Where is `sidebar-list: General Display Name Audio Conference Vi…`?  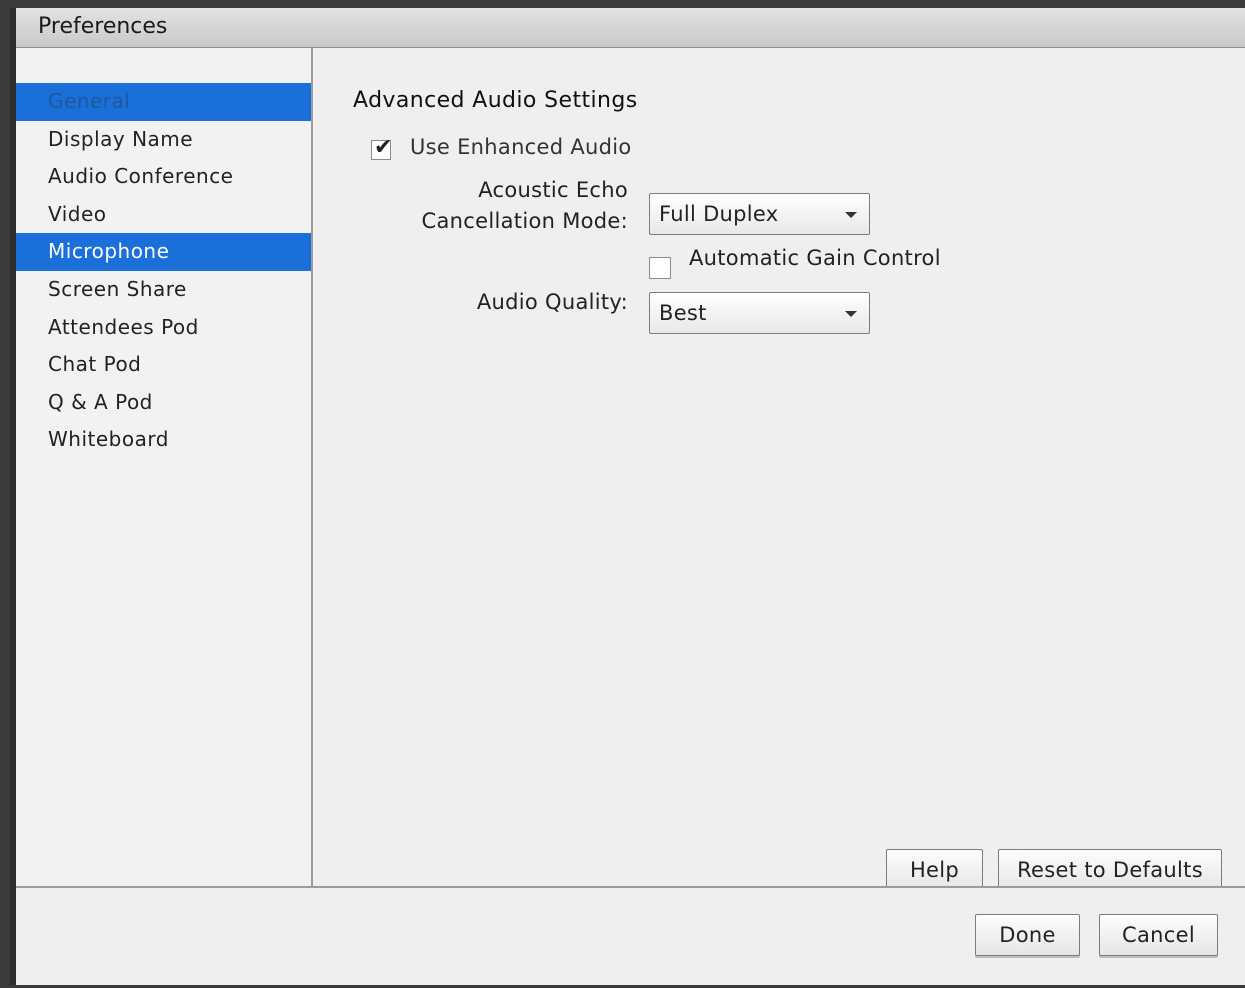
sidebar-list: General Display Name Audio Conference Vi… is located at coordinates (163, 271).